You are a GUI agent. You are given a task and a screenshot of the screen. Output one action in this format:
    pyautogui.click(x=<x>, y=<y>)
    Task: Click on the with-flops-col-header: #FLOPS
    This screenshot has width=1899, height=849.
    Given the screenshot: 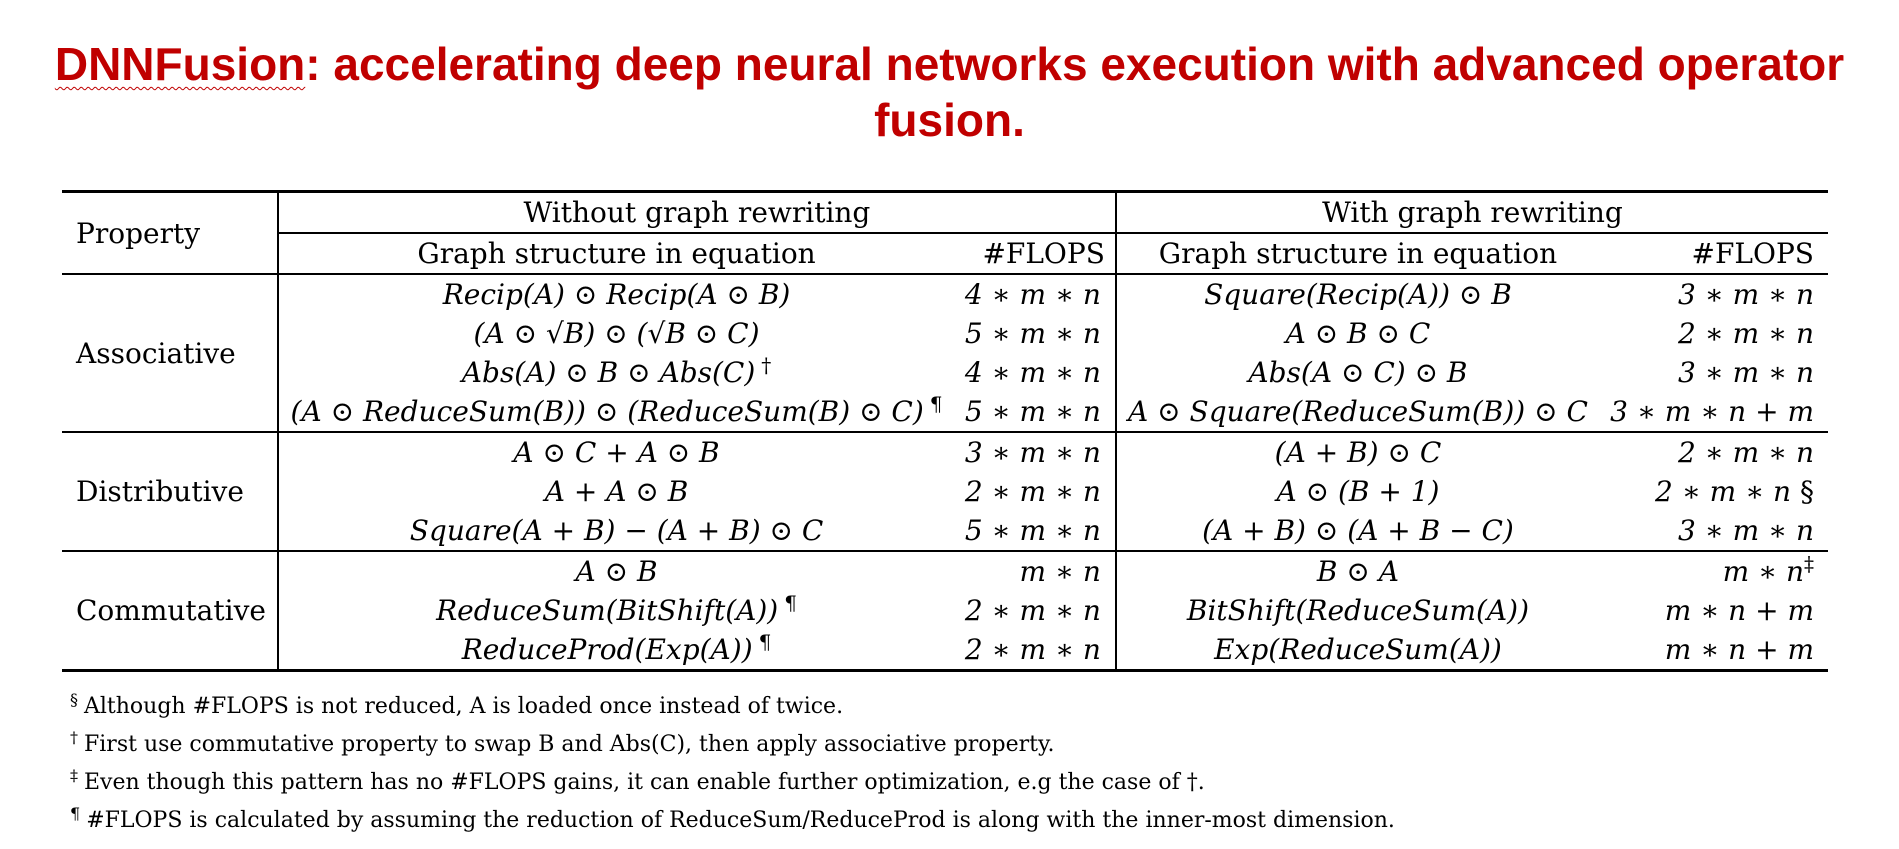 What is the action you would take?
    pyautogui.click(x=1713, y=253)
    